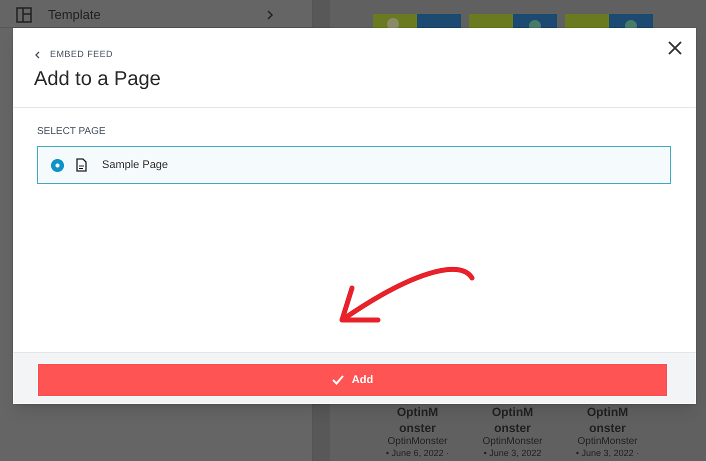 Image resolution: width=706 pixels, height=461 pixels. Describe the element at coordinates (148, 14) in the screenshot. I see `sidebar-item: Template` at that location.